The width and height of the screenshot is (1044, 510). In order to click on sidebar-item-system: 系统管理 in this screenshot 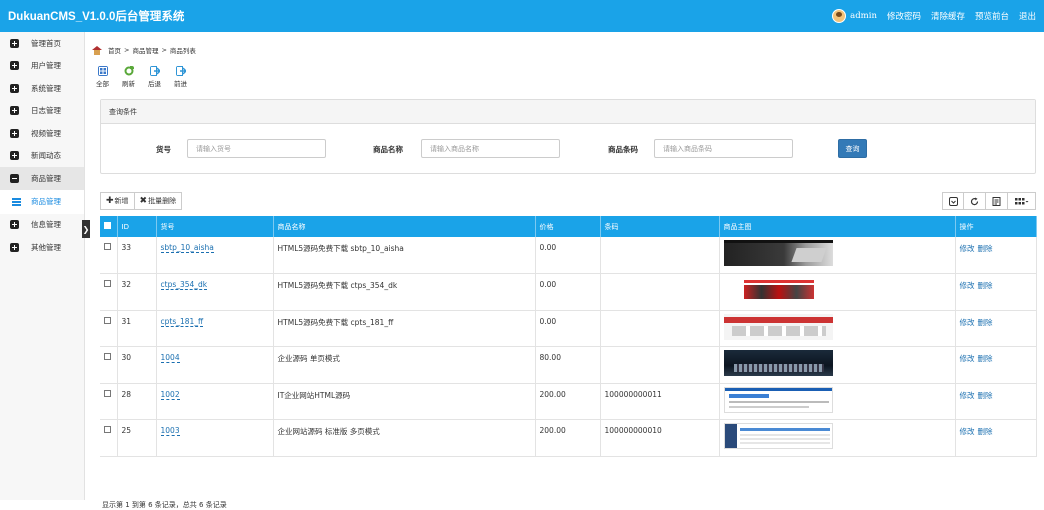, I will do `click(42, 88)`.